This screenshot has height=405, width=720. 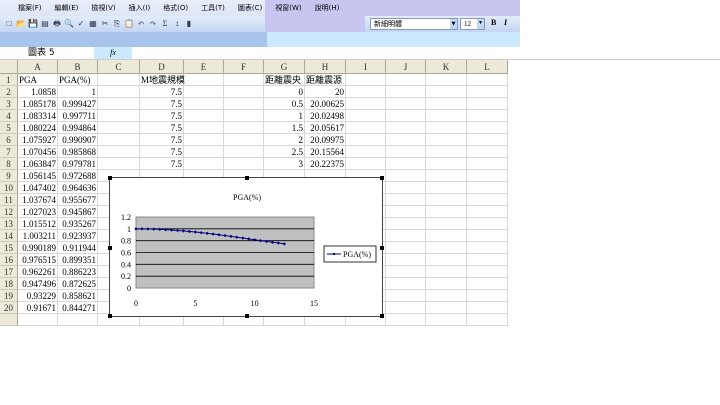 I want to click on cell-F7, so click(x=244, y=152).